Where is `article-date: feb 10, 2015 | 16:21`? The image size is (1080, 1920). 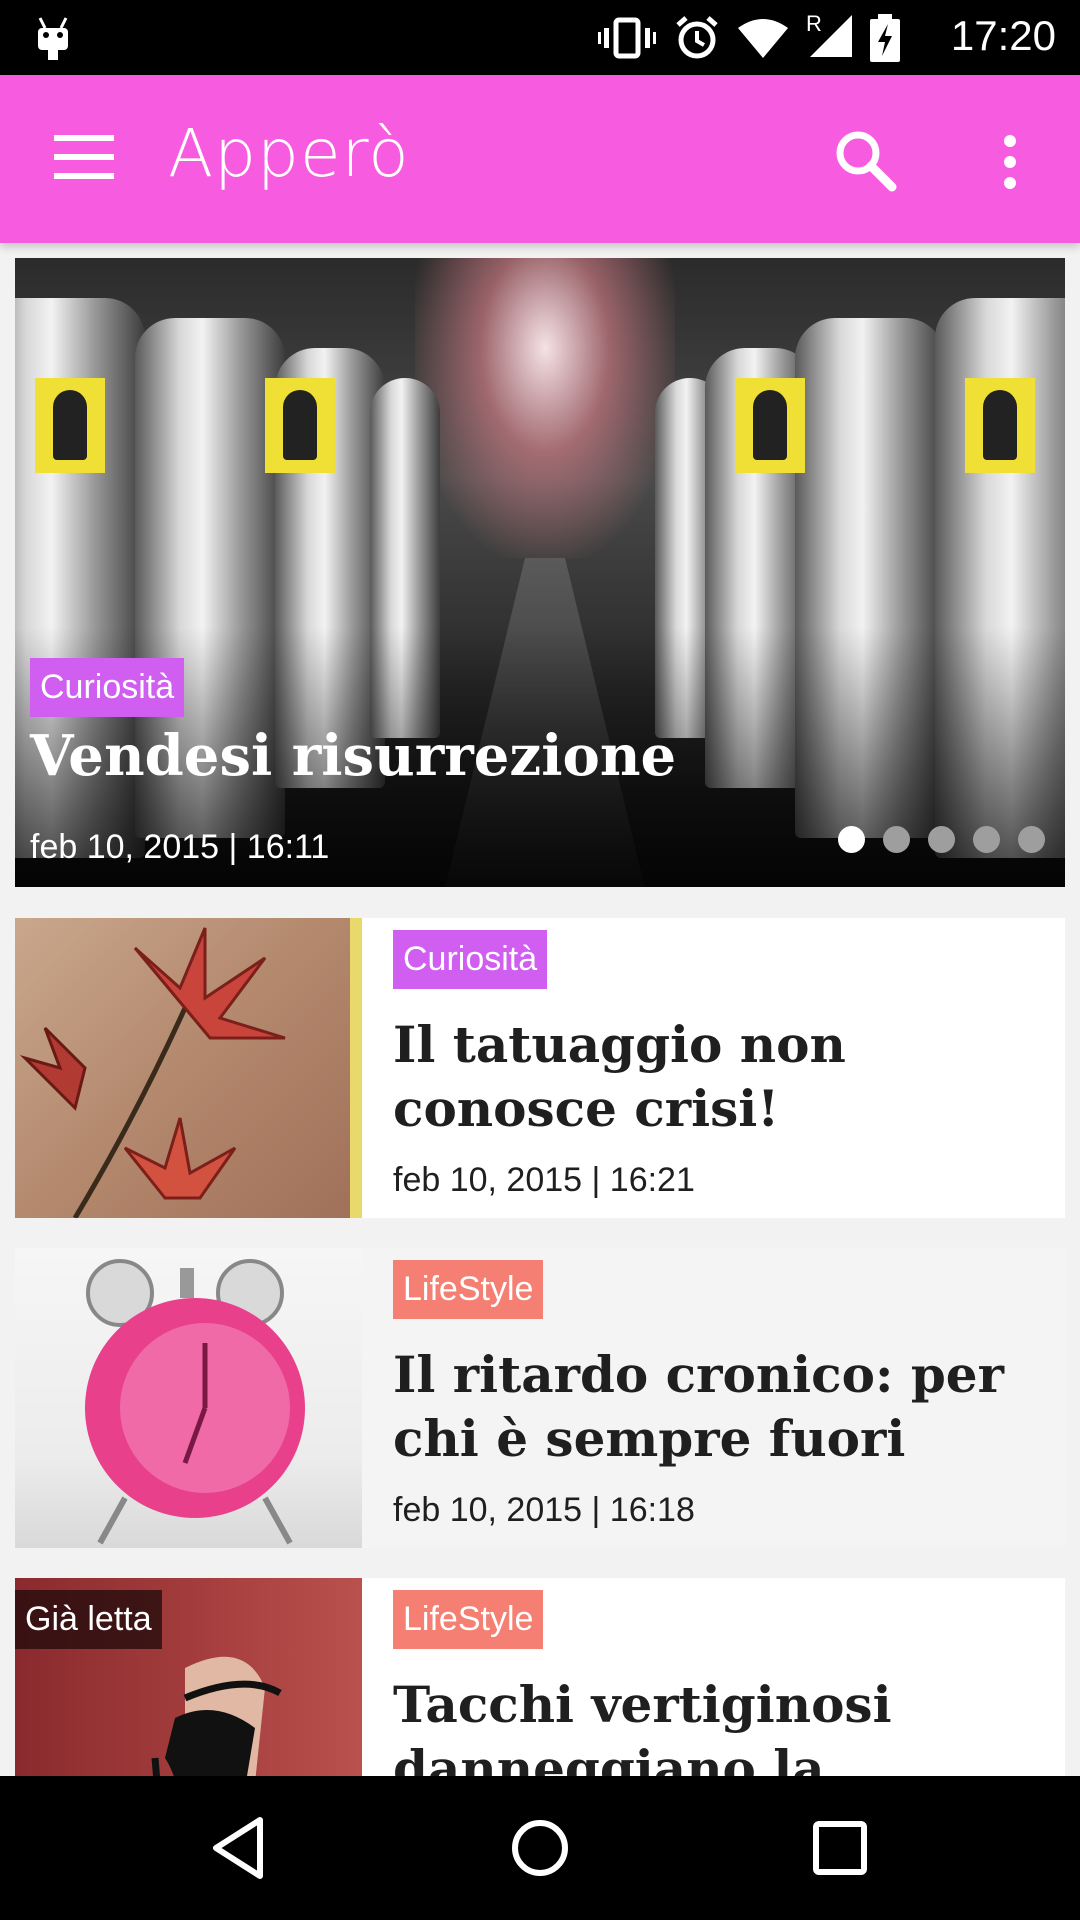 article-date: feb 10, 2015 | 16:21 is located at coordinates (544, 1180).